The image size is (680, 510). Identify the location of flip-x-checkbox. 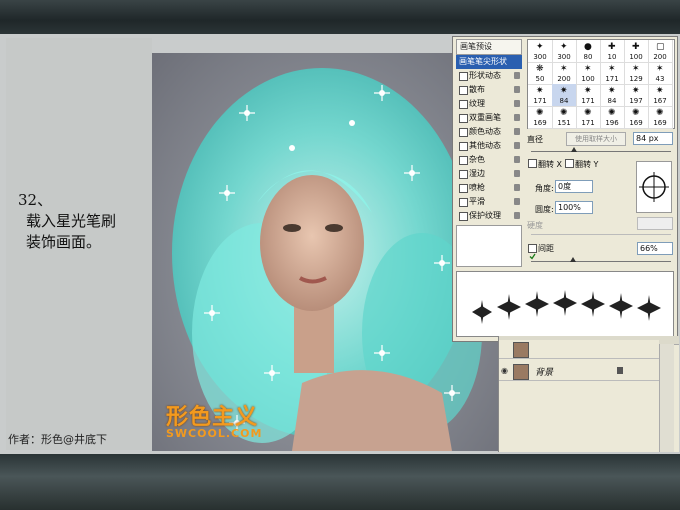
(532, 163).